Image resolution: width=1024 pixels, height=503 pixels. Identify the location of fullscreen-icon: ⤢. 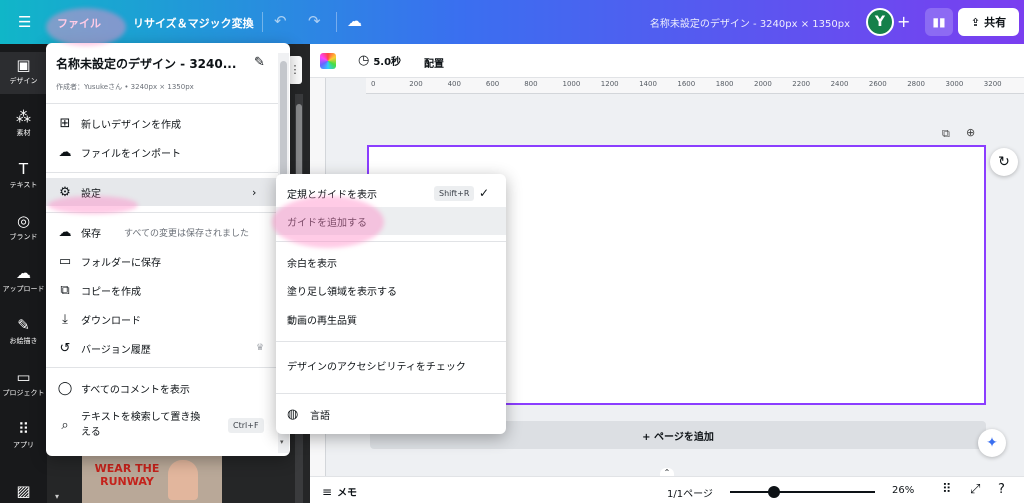
(975, 489).